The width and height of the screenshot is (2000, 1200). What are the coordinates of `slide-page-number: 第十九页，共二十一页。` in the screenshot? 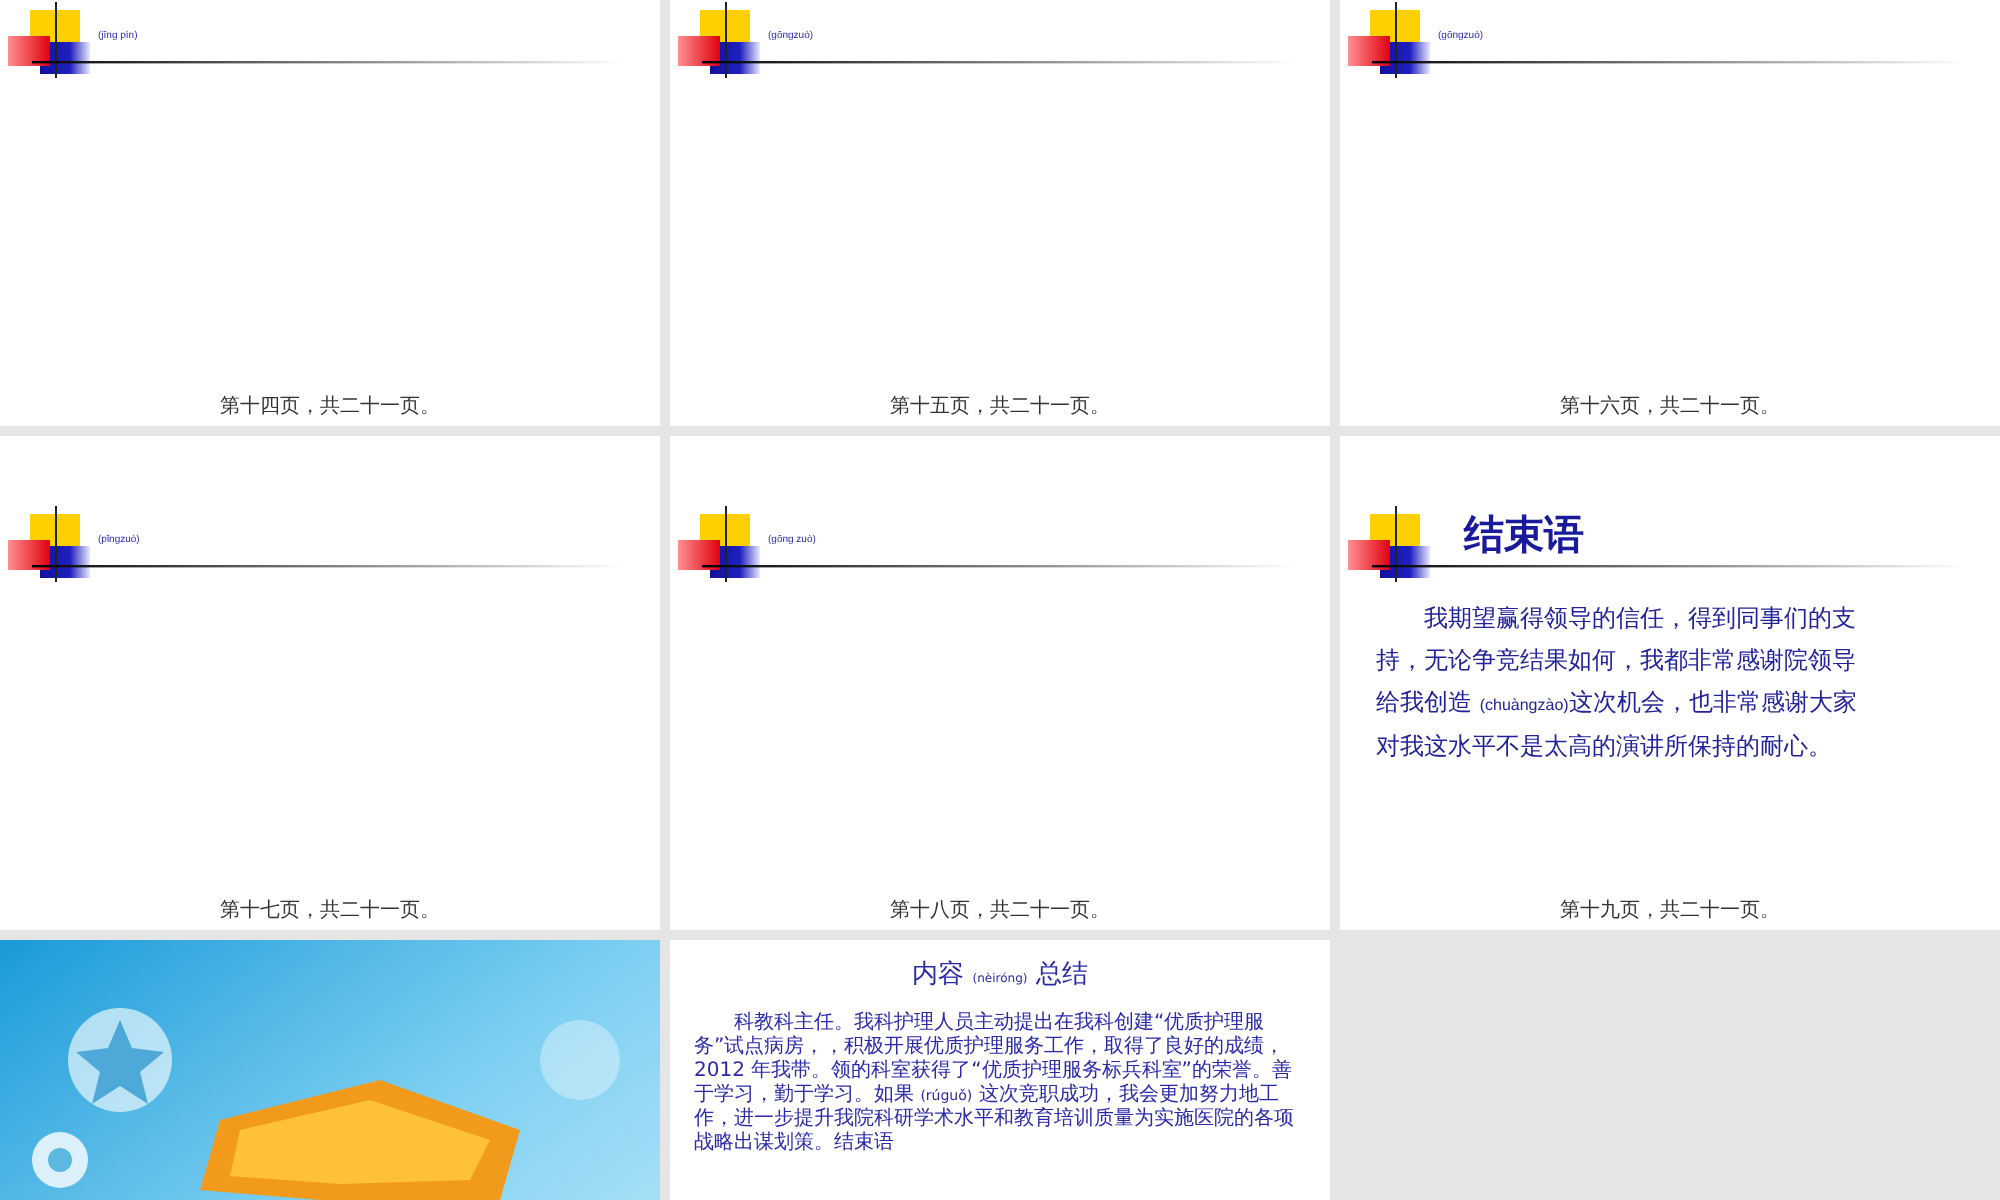 It's located at (1670, 910).